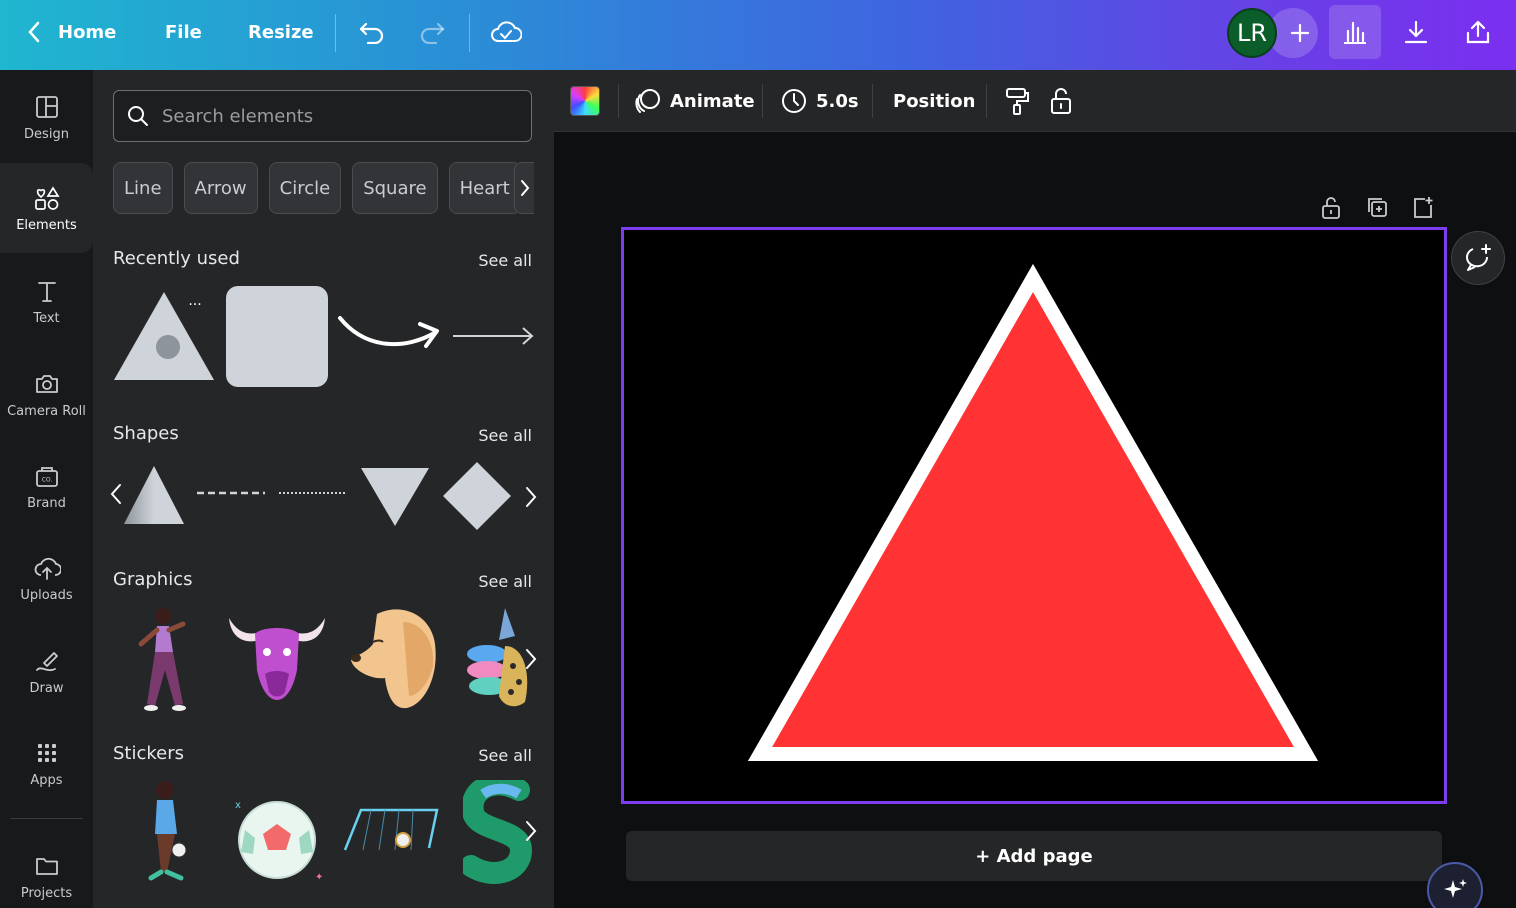 This screenshot has height=908, width=1516. I want to click on shapes-see-all: See all, so click(505, 435).